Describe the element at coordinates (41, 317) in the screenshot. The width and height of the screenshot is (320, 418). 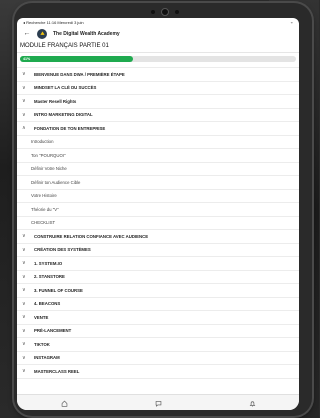
I see `section-label: VENTE` at that location.